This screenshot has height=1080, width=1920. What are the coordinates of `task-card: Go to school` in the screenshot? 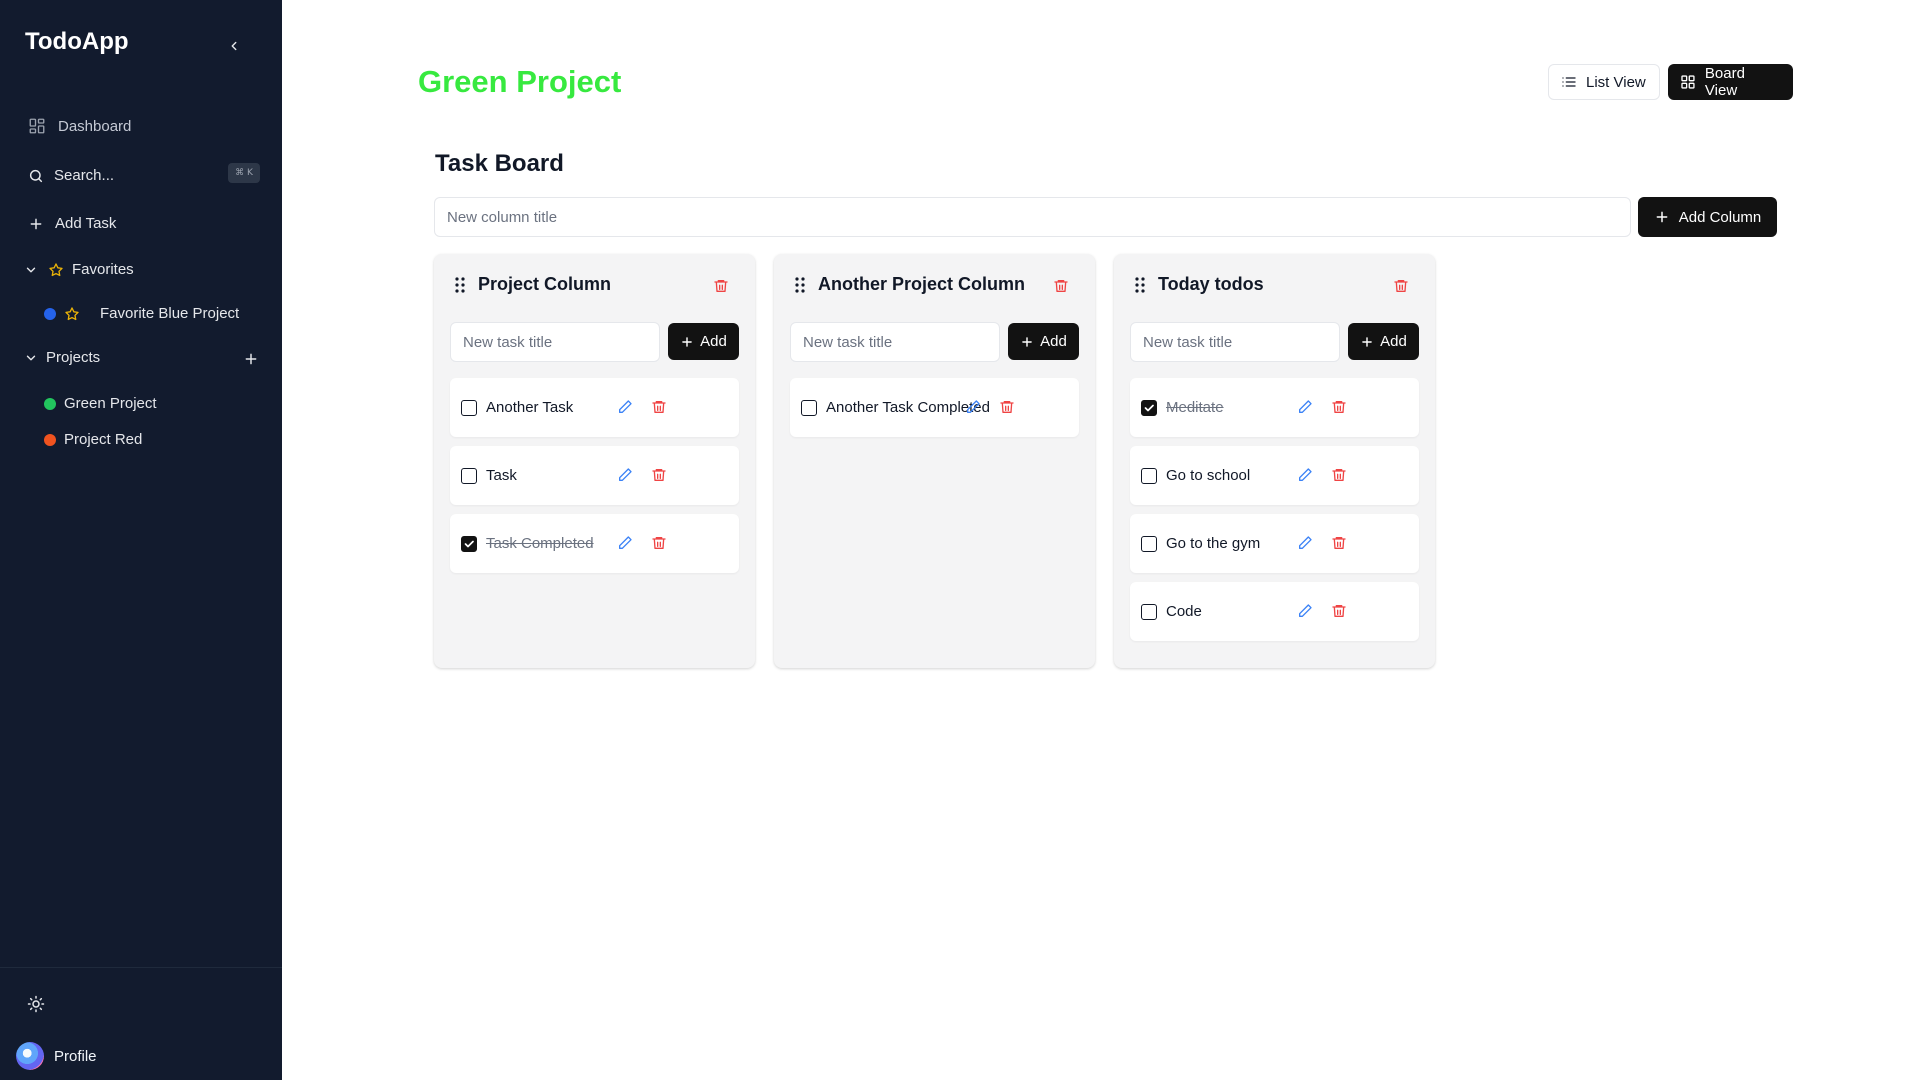 It's located at (1274, 475).